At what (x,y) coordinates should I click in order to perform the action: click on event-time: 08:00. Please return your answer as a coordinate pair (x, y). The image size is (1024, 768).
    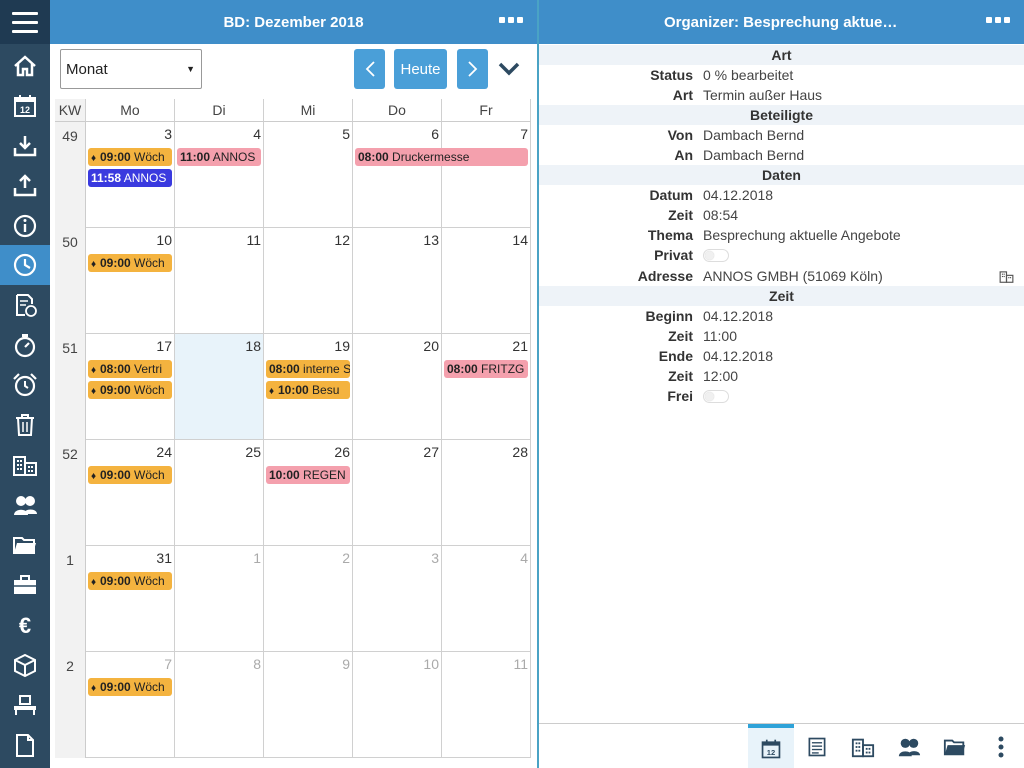
    Looking at the image, I should click on (284, 369).